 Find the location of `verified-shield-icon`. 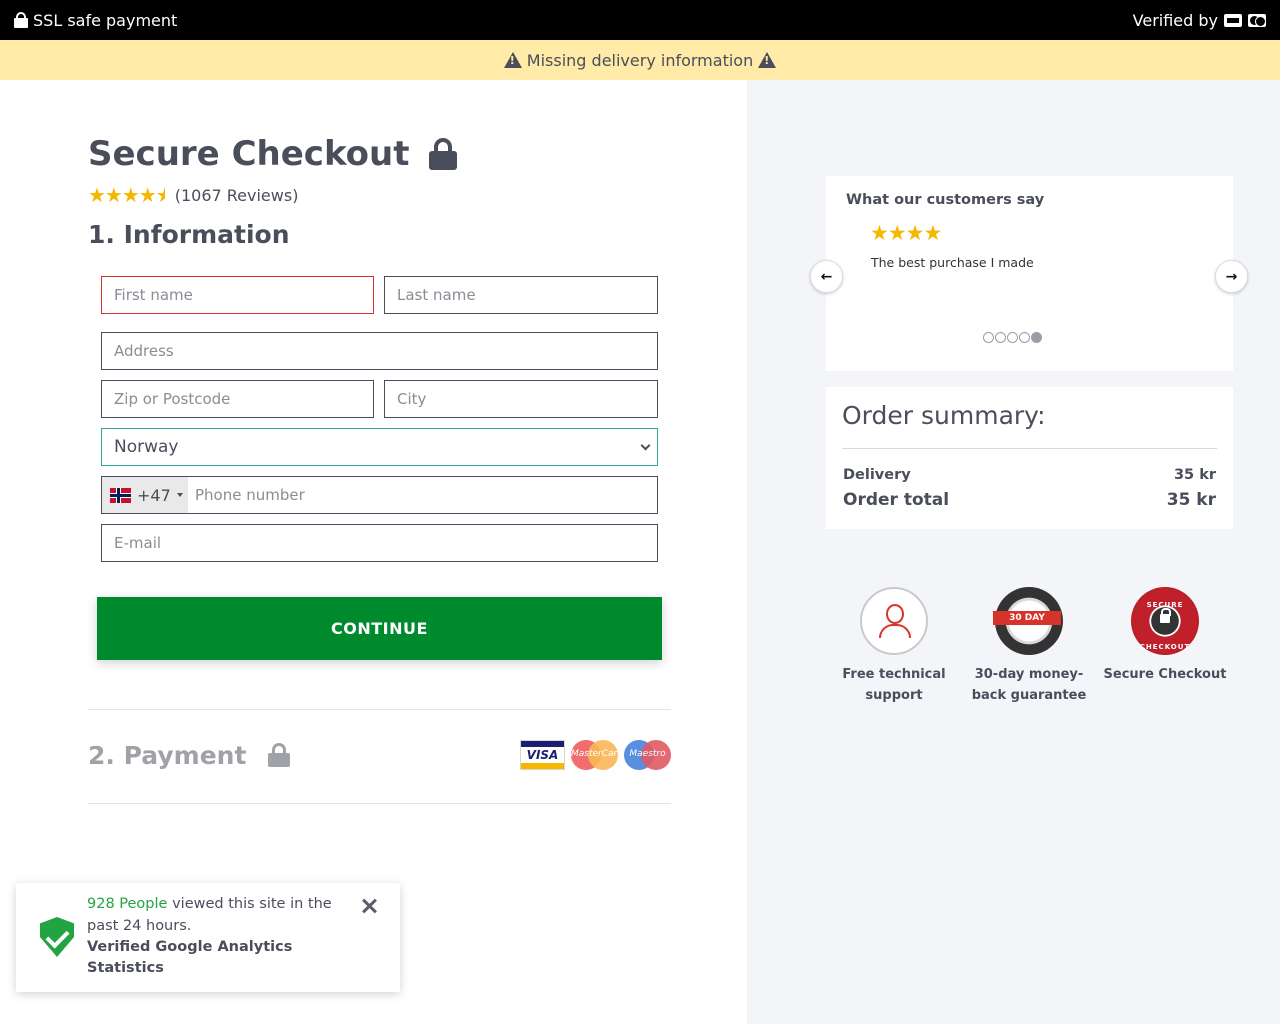

verified-shield-icon is located at coordinates (57, 937).